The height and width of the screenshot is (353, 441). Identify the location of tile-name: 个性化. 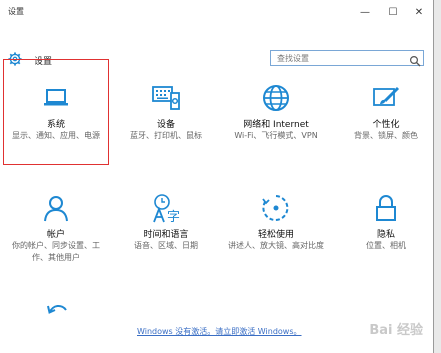
(386, 125).